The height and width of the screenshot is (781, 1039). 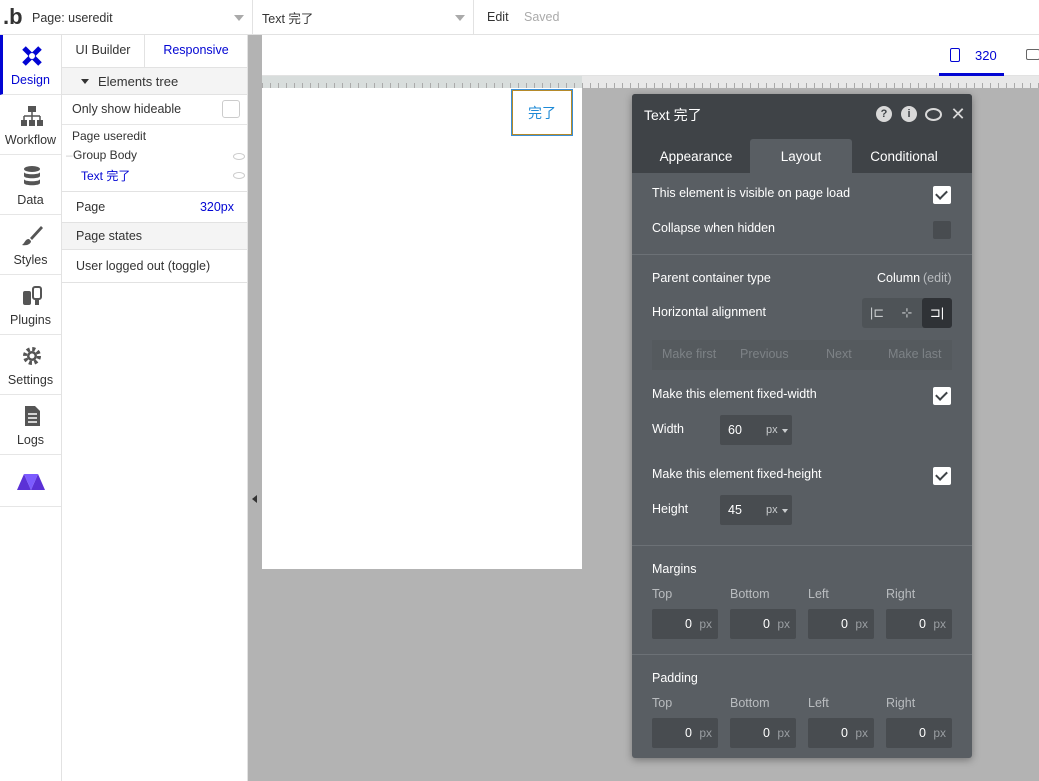 I want to click on margin-right-label: Right, so click(x=901, y=594).